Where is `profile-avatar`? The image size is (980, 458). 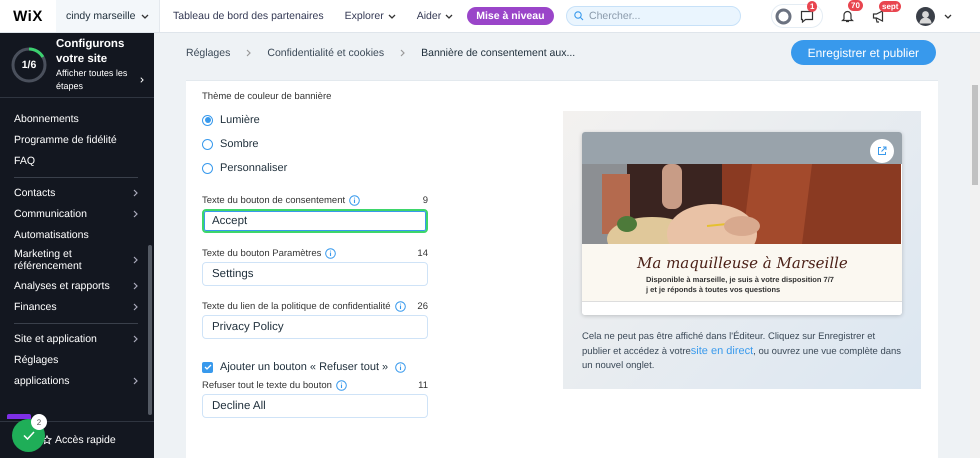 profile-avatar is located at coordinates (925, 16).